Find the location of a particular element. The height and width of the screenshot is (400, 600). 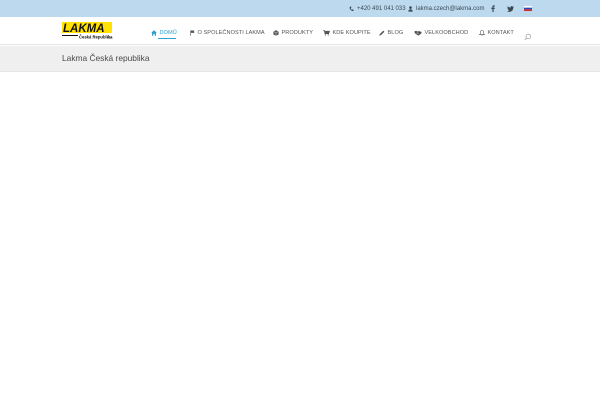

nav-label-contact: KONTAKT is located at coordinates (500, 33).